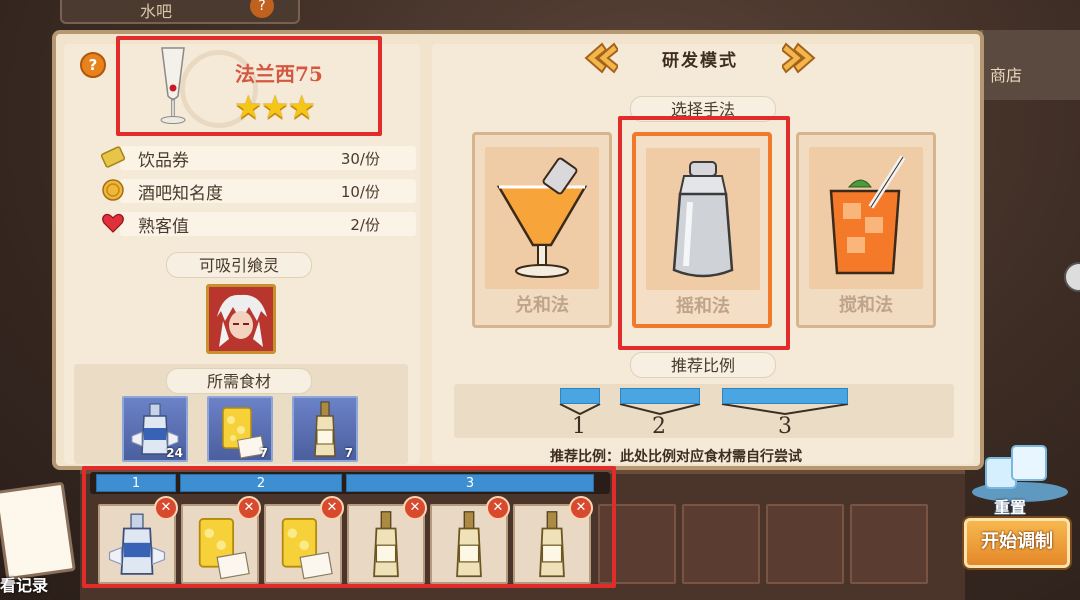  Describe the element at coordinates (349, 527) in the screenshot. I see `selected-ingredients-highlight` at that location.